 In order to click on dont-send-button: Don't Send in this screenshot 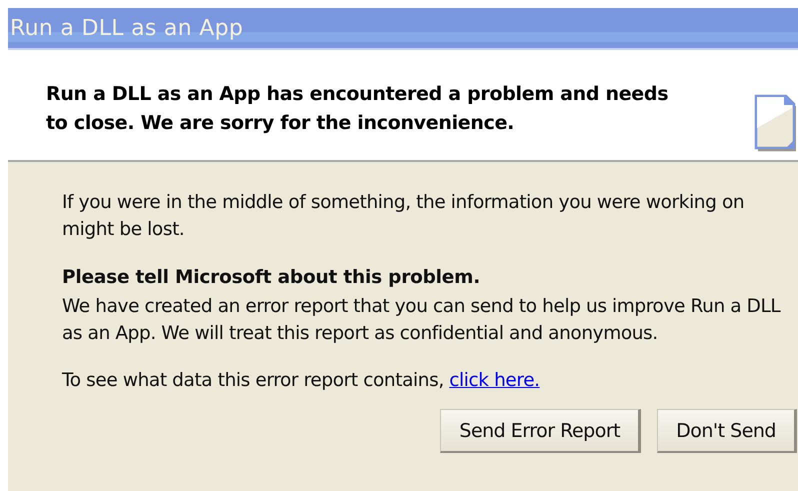, I will do `click(727, 431)`.